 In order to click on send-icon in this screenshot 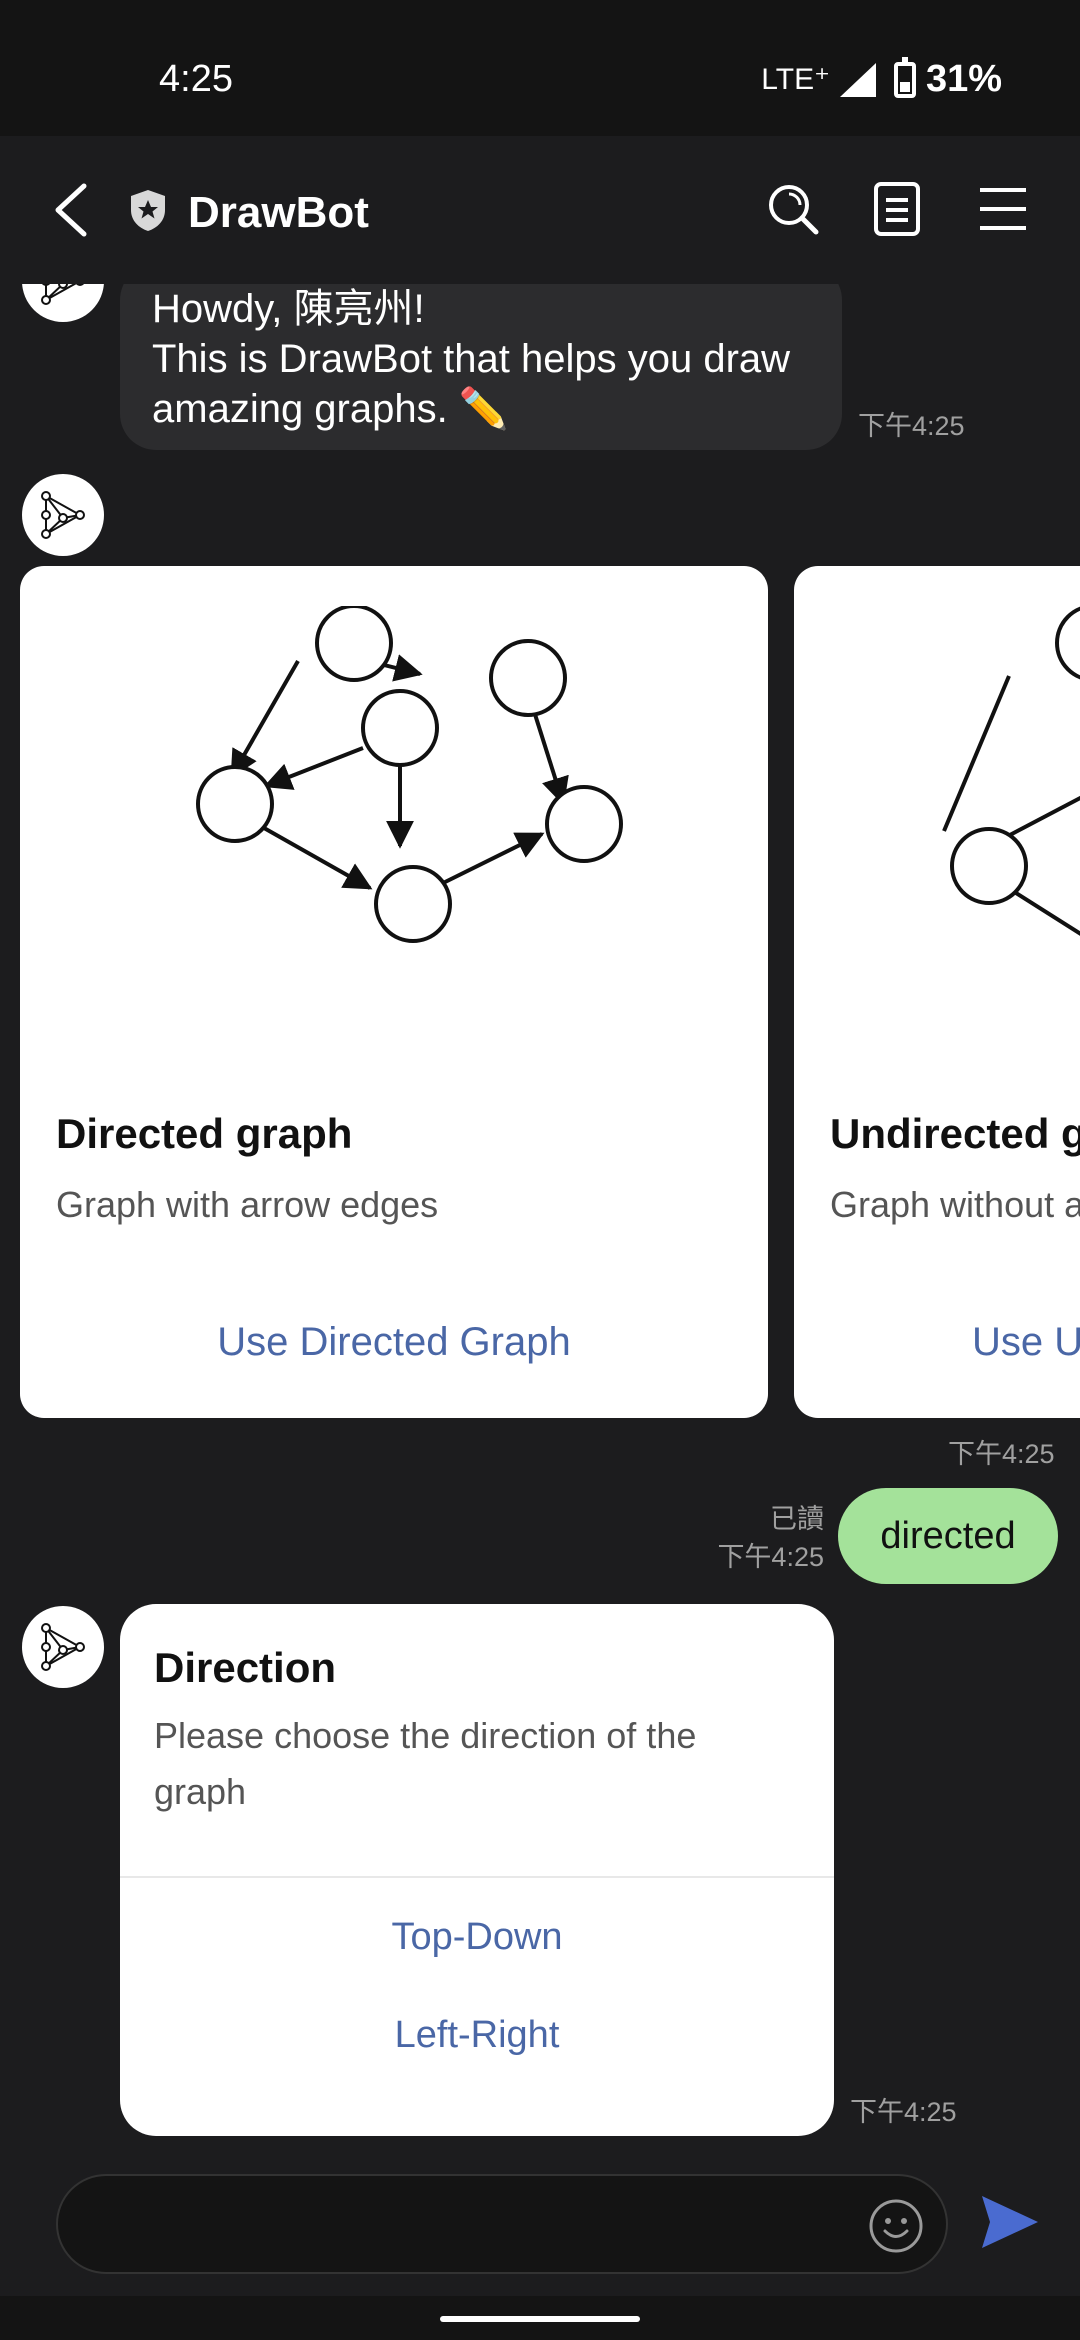, I will do `click(1010, 2222)`.